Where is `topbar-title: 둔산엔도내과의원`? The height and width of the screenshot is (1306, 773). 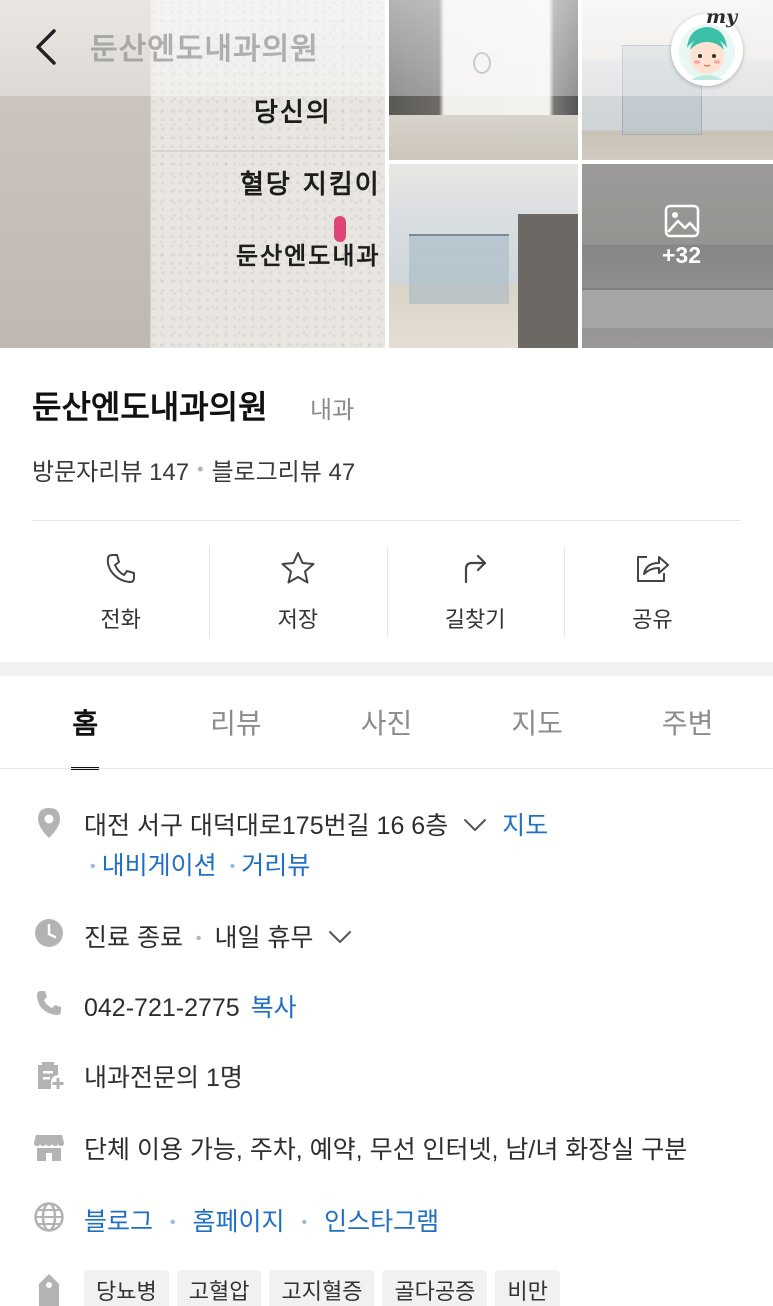
topbar-title: 둔산엔도내과의원 is located at coordinates (204, 49).